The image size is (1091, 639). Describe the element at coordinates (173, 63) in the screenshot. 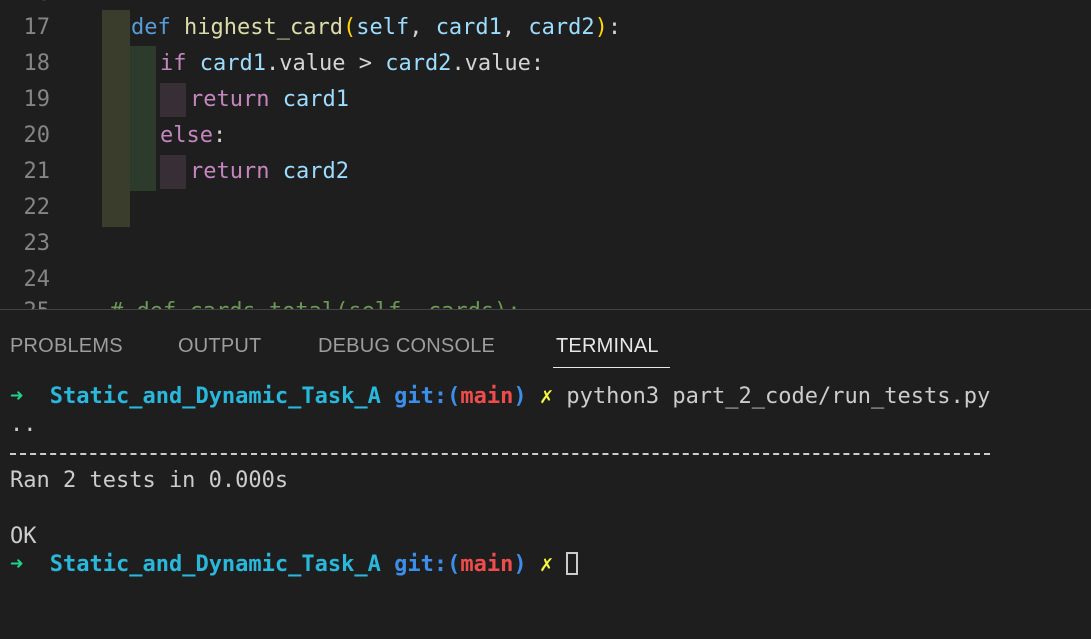

I see `keyword-if: if` at that location.